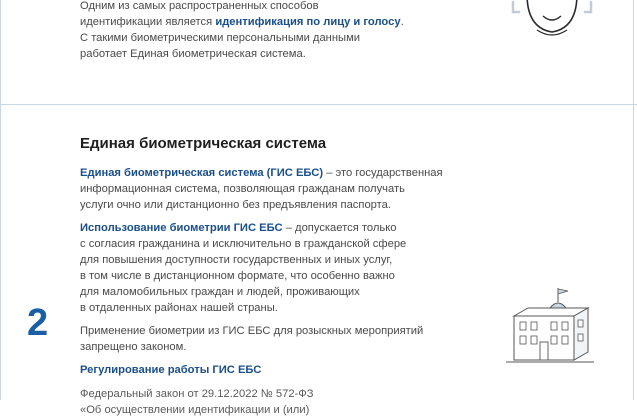 Image resolution: width=637 pixels, height=418 pixels. What do you see at coordinates (38, 323) in the screenshot?
I see `section-number: 2` at bounding box center [38, 323].